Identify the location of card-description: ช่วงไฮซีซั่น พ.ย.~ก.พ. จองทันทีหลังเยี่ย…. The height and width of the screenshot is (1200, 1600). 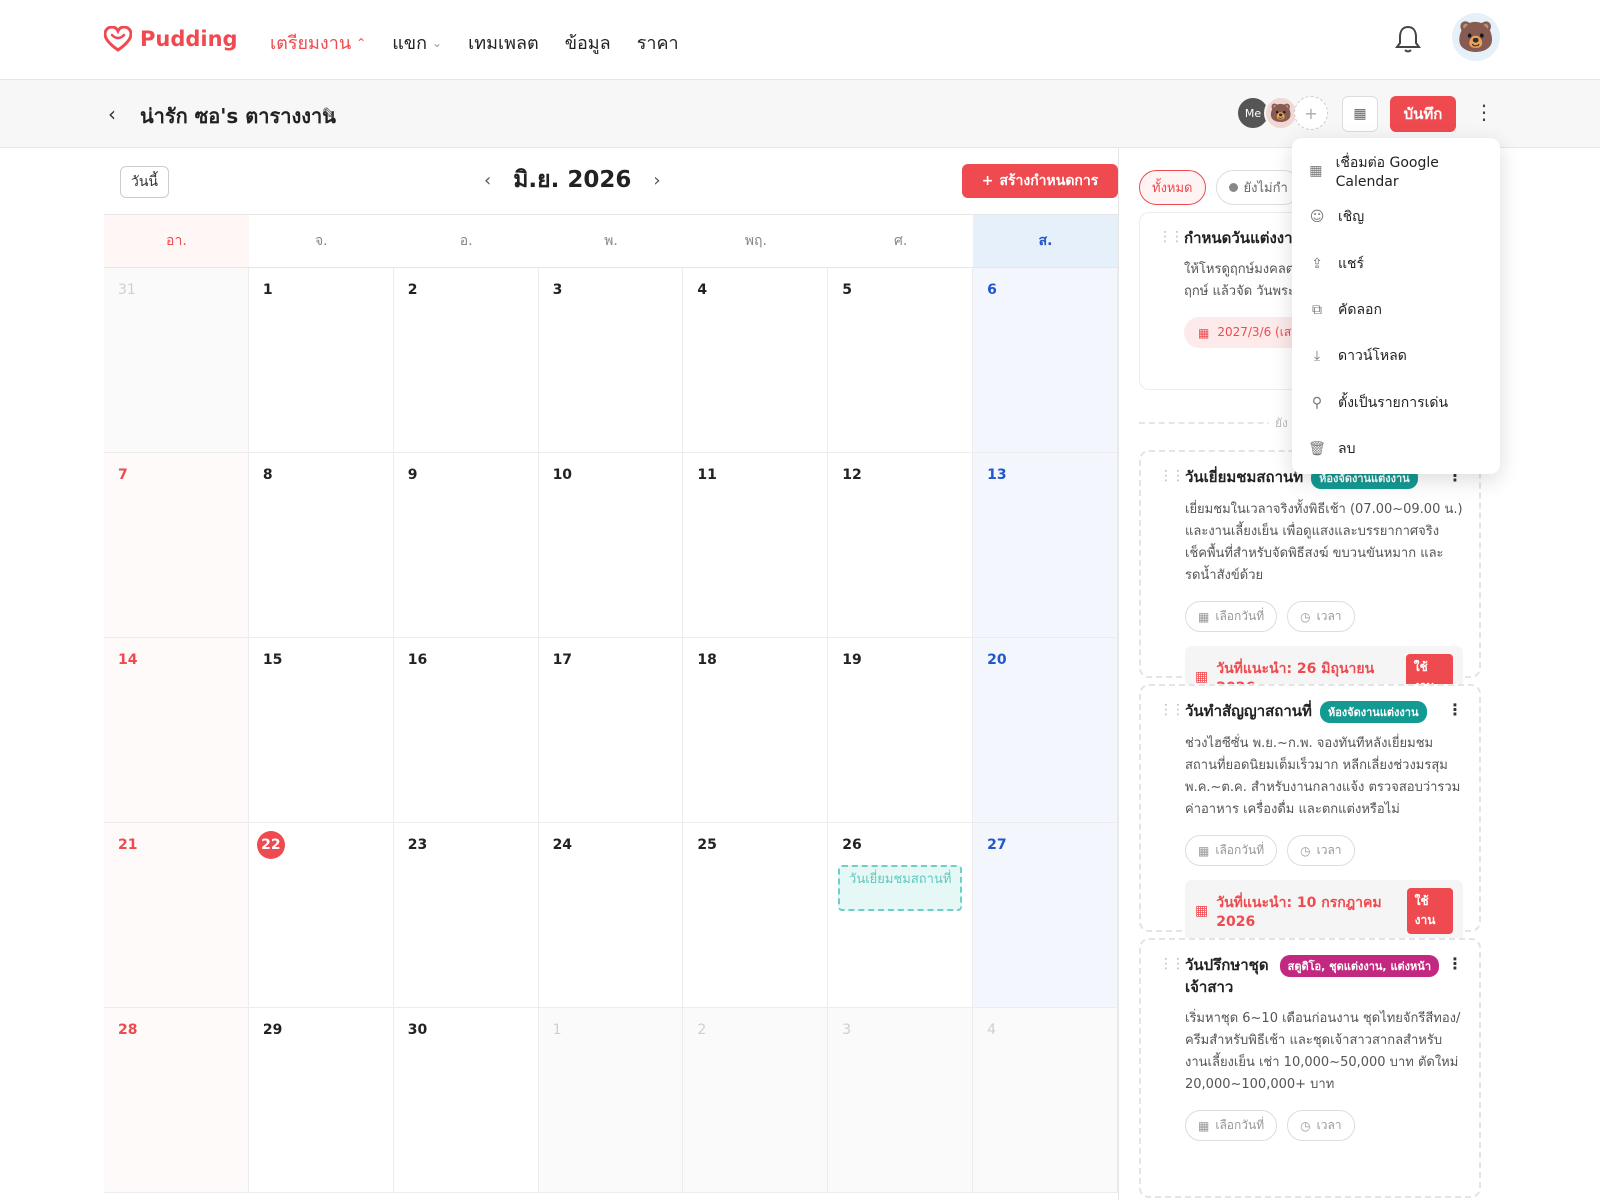
(1323, 776).